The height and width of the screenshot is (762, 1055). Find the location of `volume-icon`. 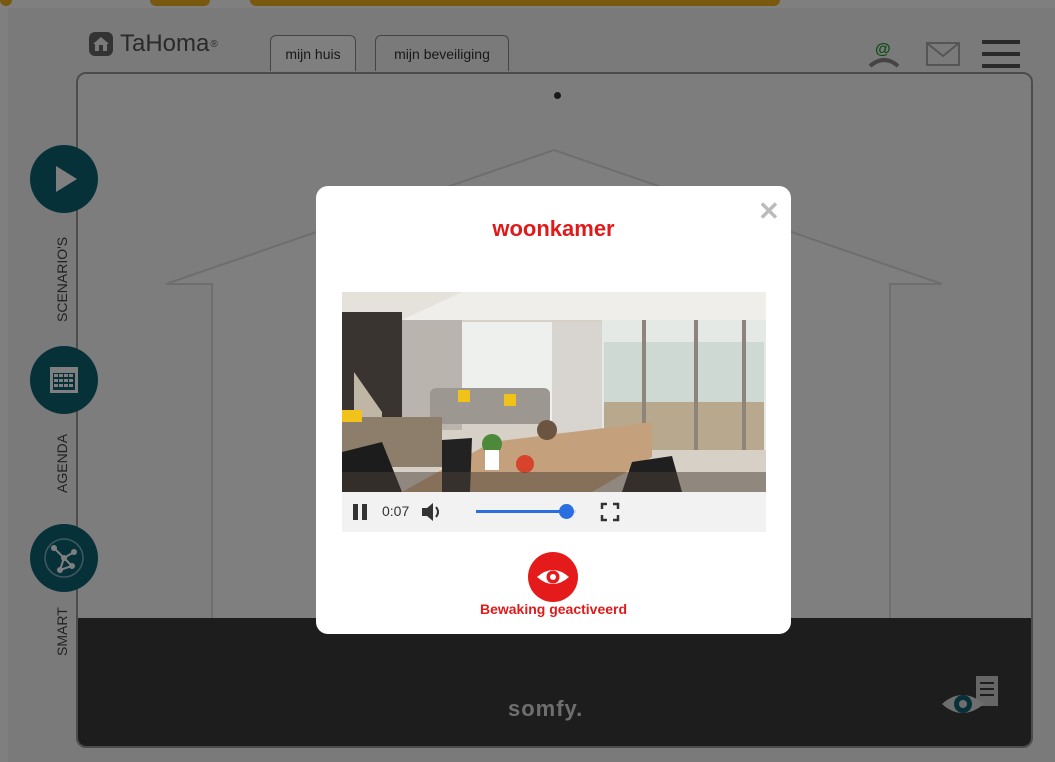

volume-icon is located at coordinates (433, 512).